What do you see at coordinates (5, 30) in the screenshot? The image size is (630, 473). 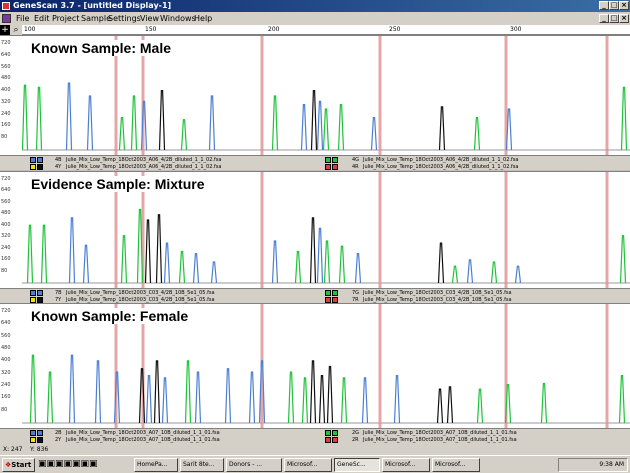 I see `crosshair-icon: +` at bounding box center [5, 30].